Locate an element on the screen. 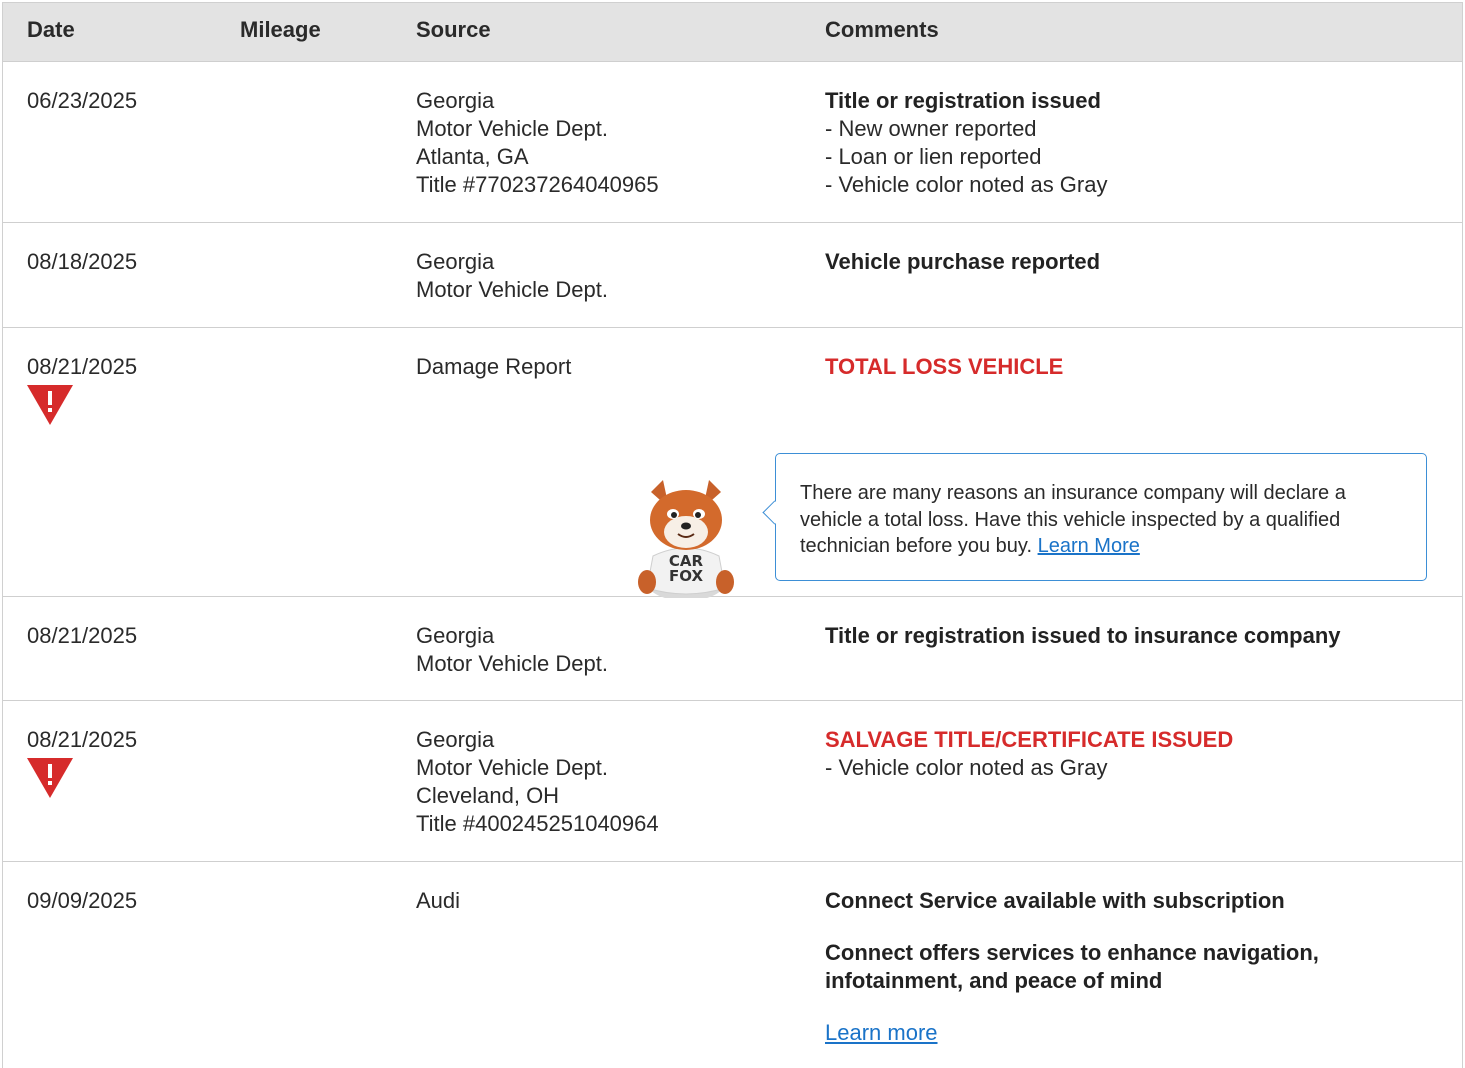 The image size is (1465, 1068). source-line: Audi is located at coordinates (438, 900).